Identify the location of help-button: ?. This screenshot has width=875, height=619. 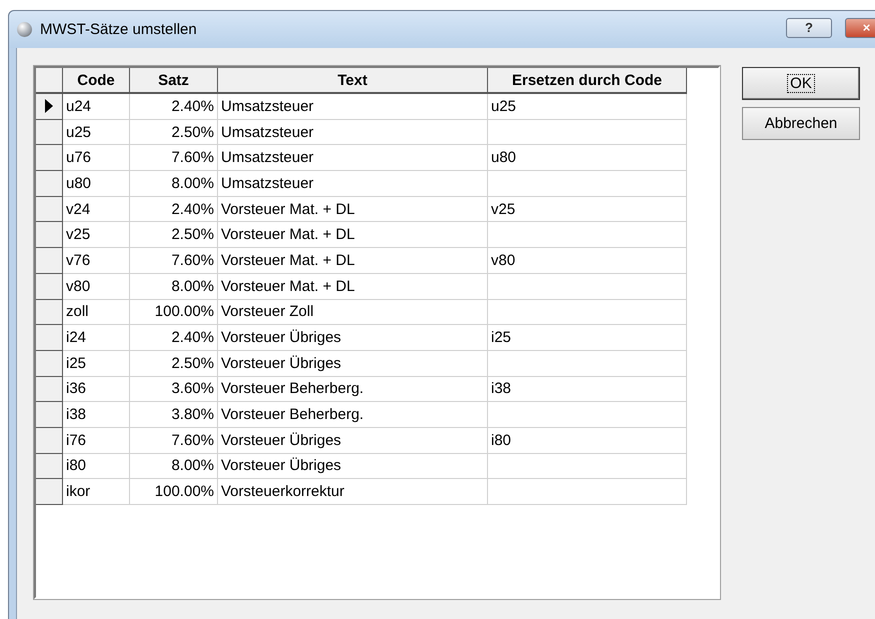
(809, 28).